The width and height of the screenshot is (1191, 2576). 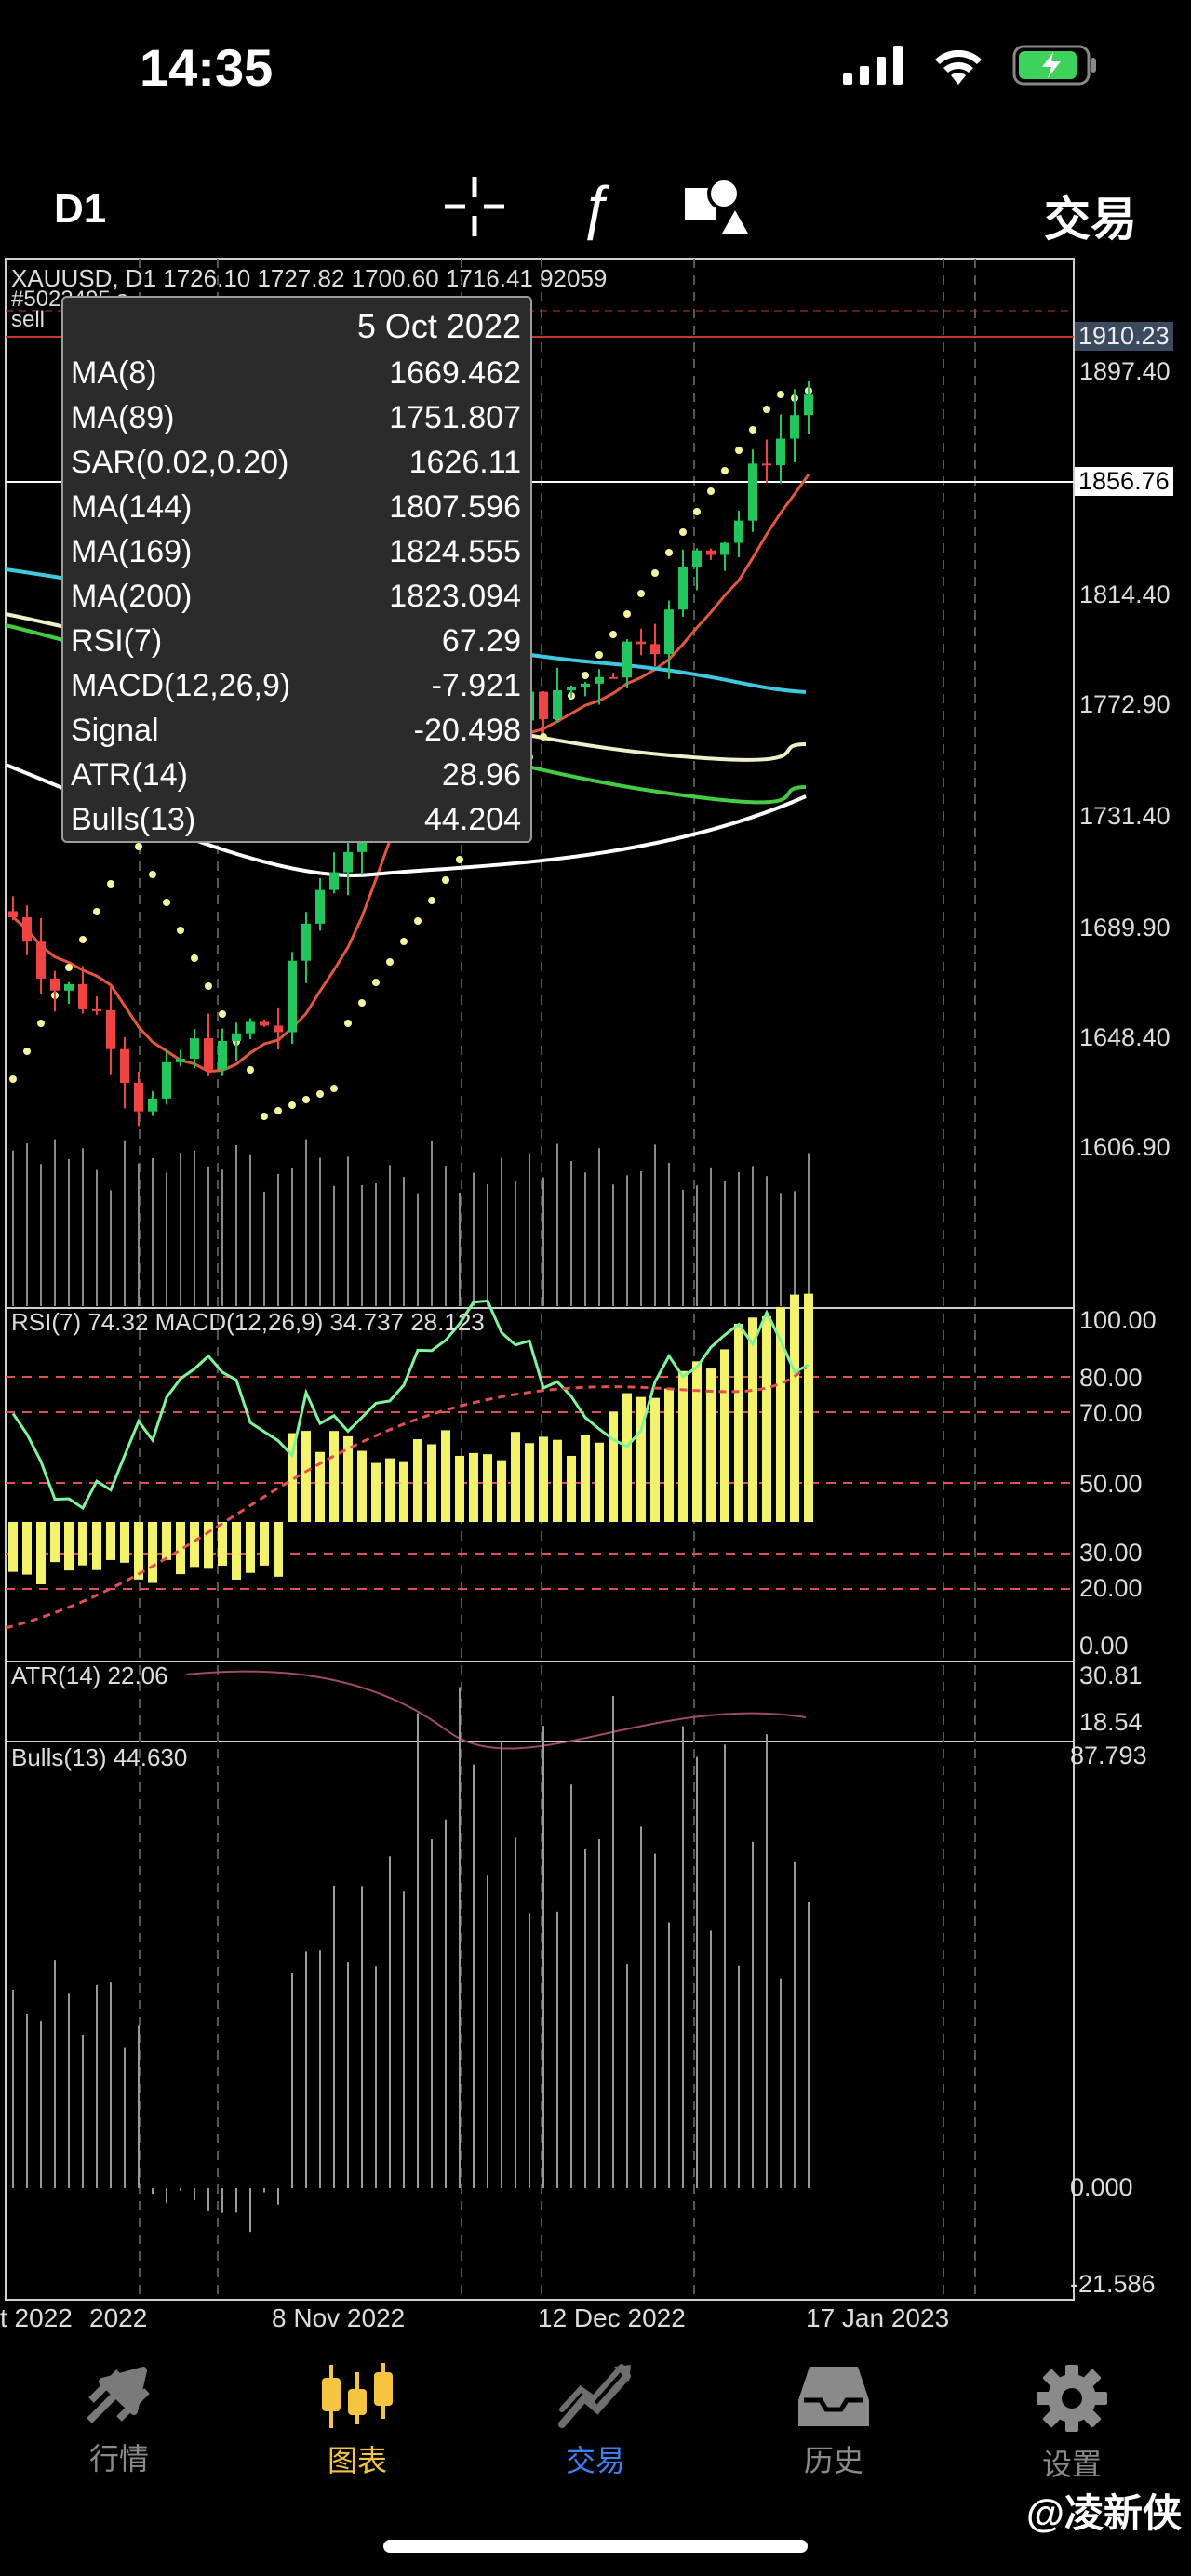 I want to click on tooltip-value: 28.96, so click(x=481, y=775).